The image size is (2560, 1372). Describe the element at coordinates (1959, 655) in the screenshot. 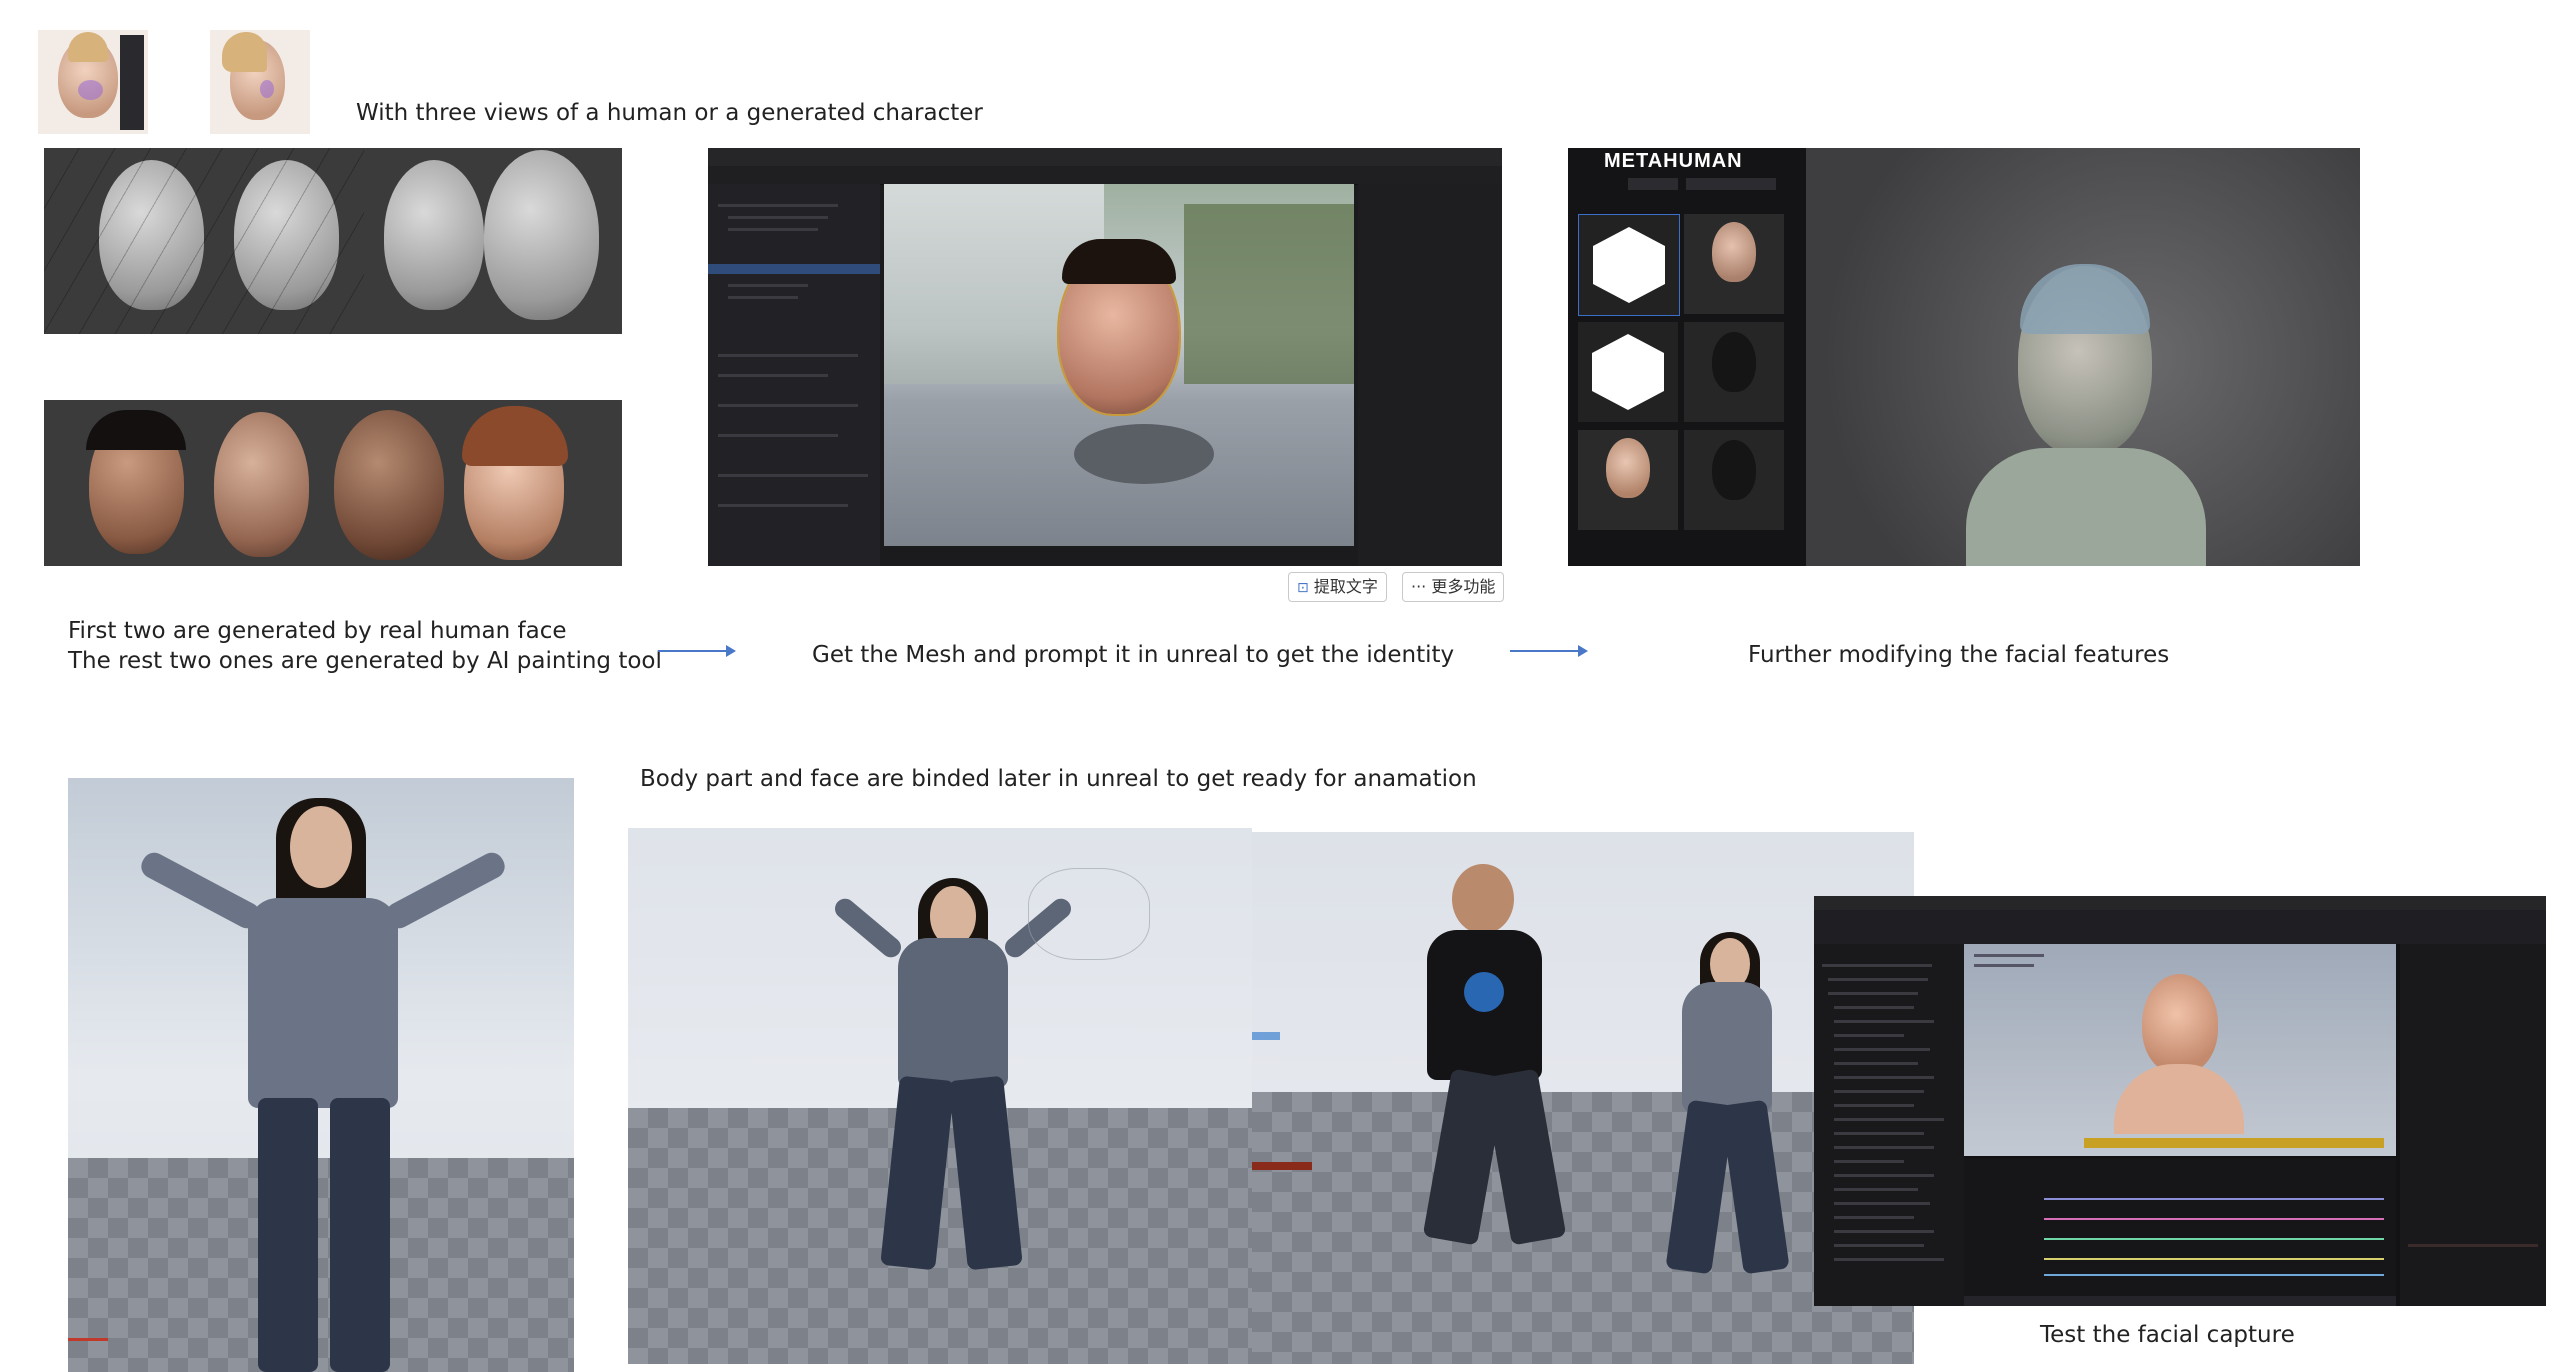

I see `caption-modify-features: Further modifying the facial features` at that location.